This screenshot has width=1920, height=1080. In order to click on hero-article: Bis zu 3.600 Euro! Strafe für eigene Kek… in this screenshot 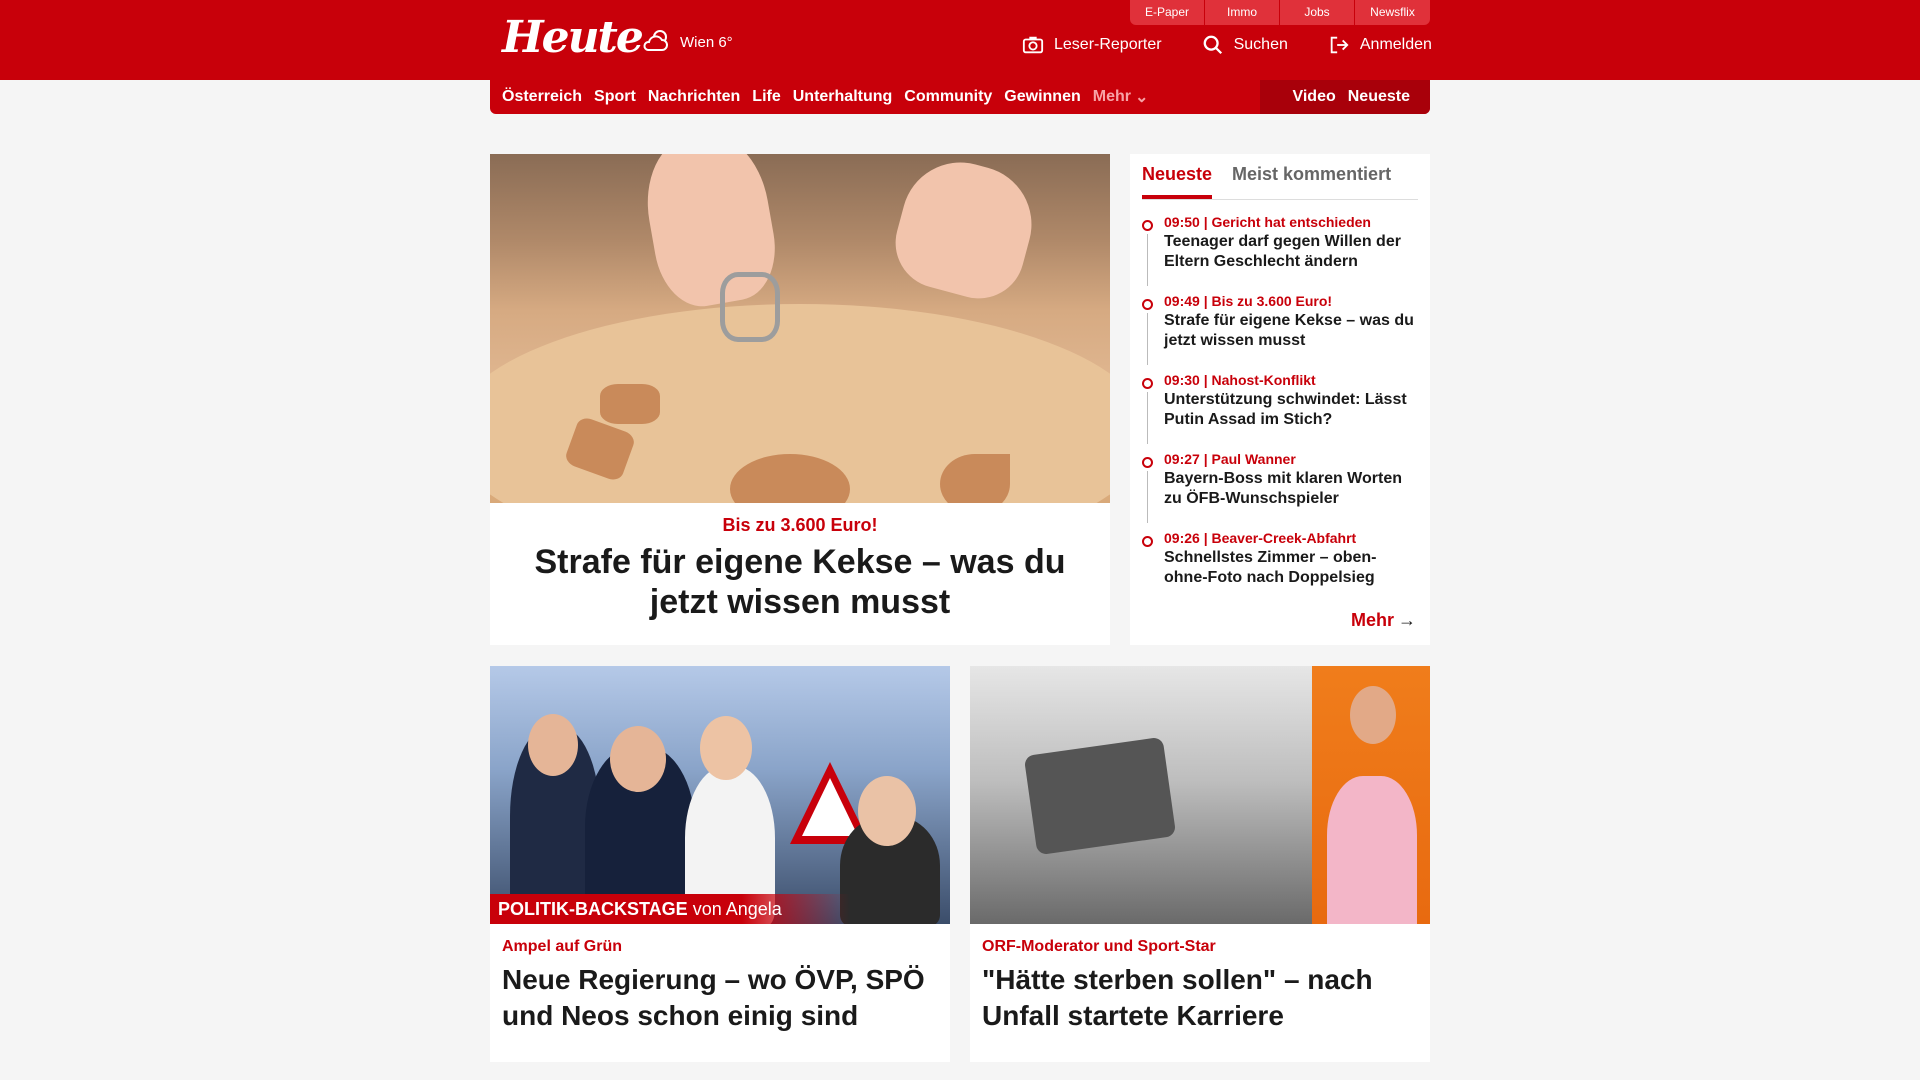, I will do `click(800, 399)`.